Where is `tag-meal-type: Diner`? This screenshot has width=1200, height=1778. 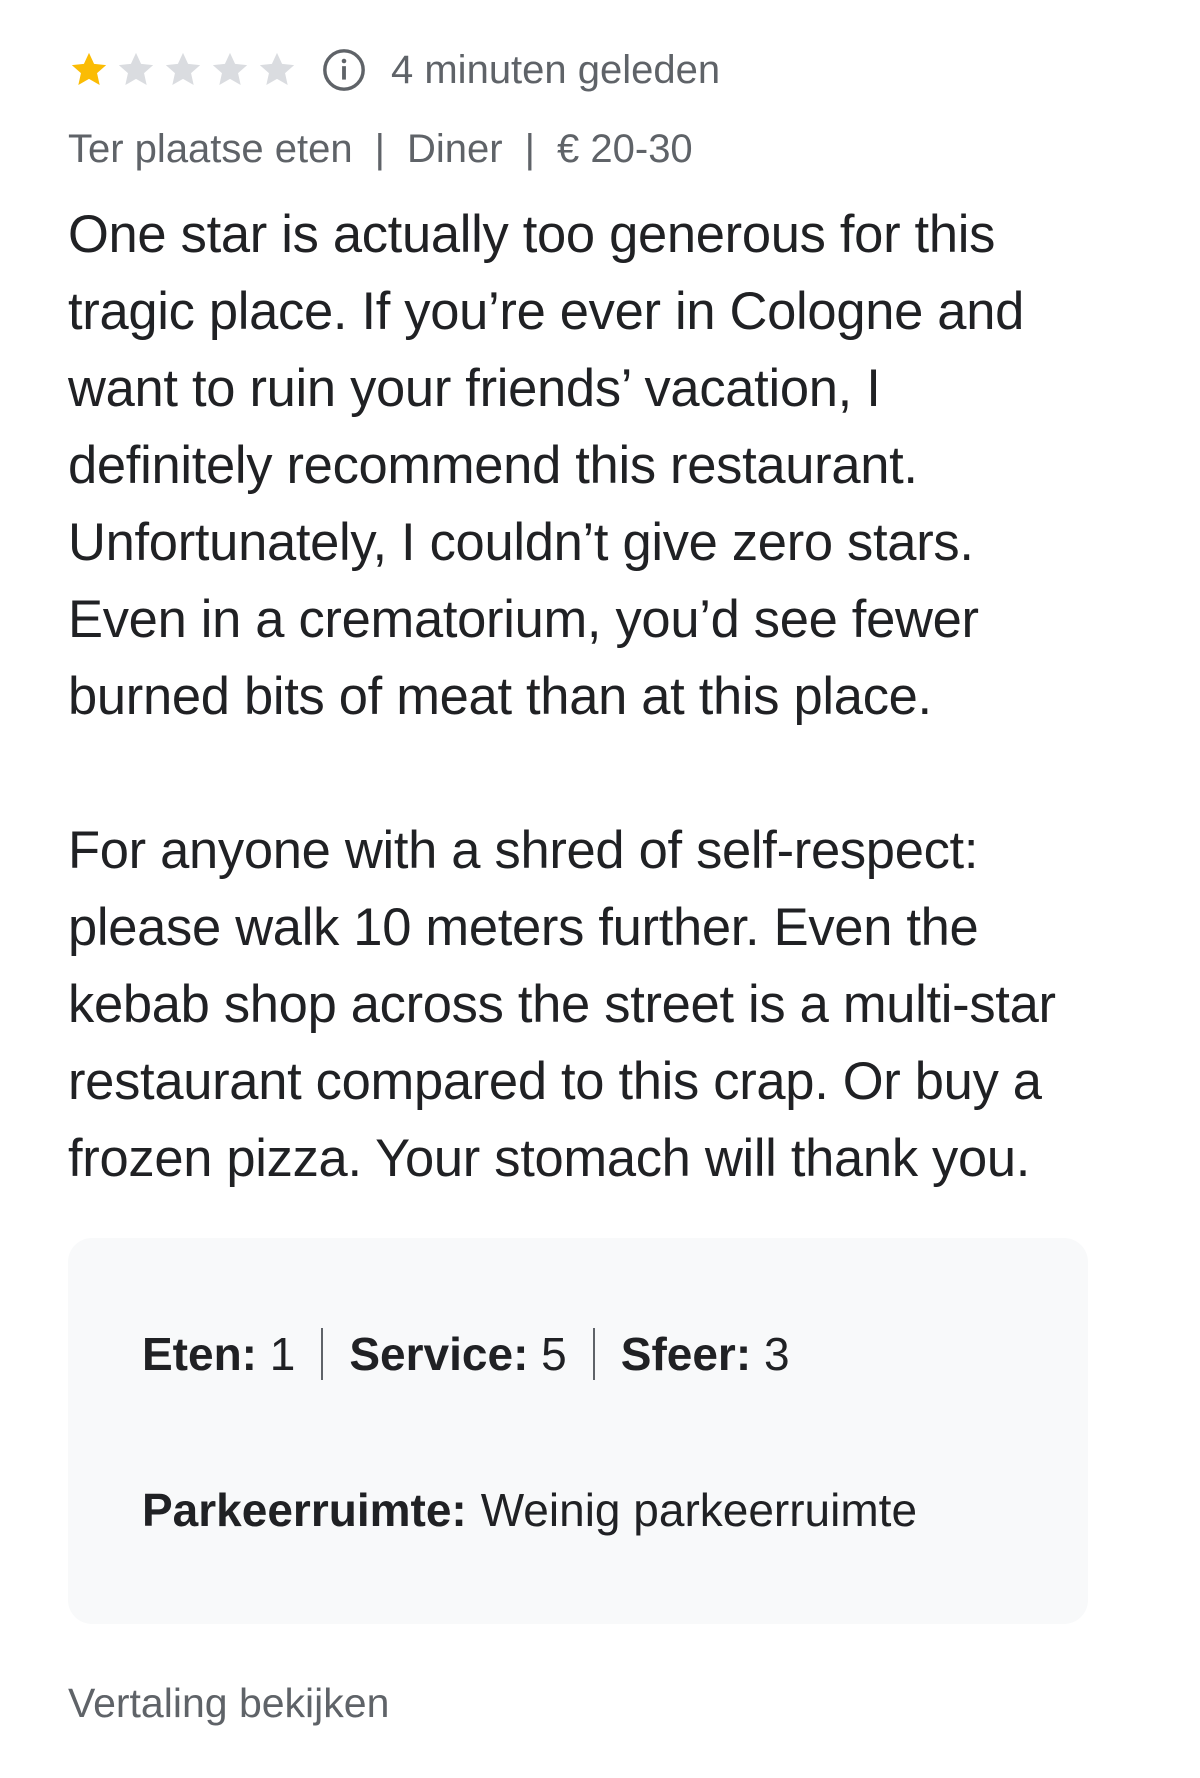
tag-meal-type: Diner is located at coordinates (455, 149).